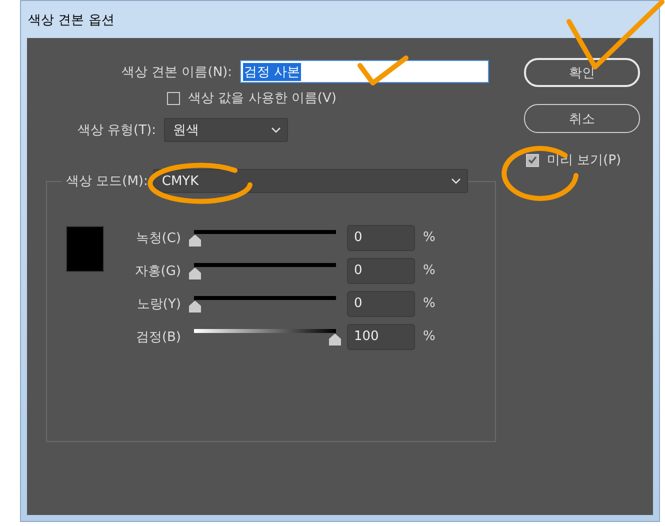 This screenshot has height=526, width=665. Describe the element at coordinates (176, 72) in the screenshot. I see `field-label: 색상 견본 이름(N):` at that location.